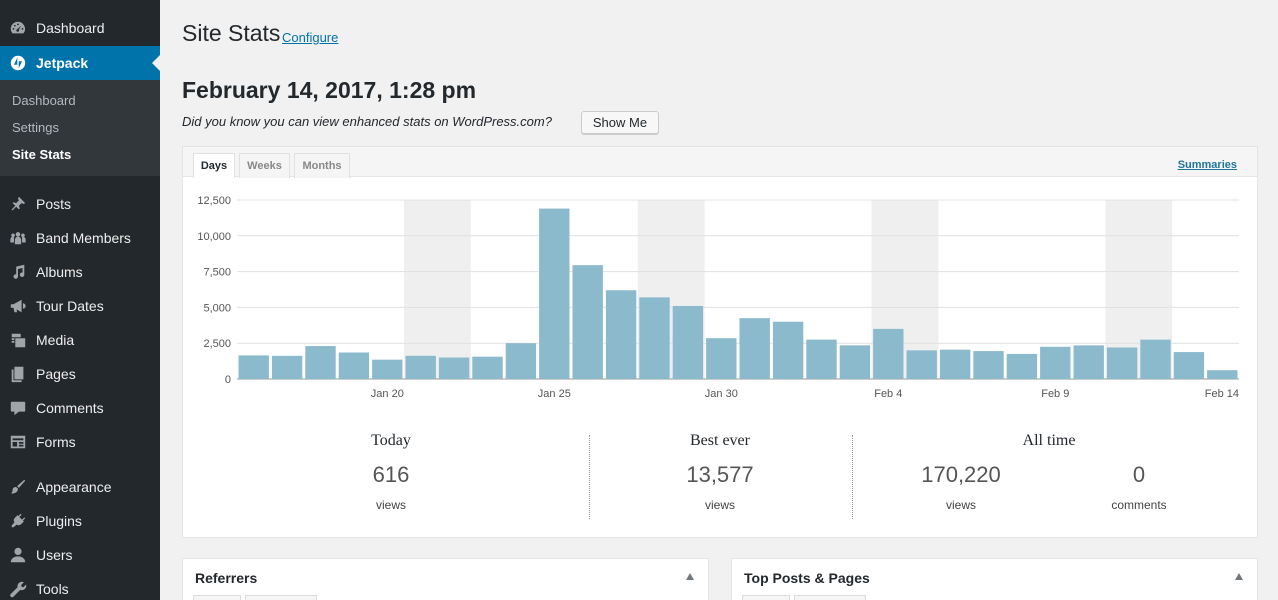 The image size is (1278, 600). I want to click on period-tabs: Days Weeks Months Summaries, so click(720, 162).